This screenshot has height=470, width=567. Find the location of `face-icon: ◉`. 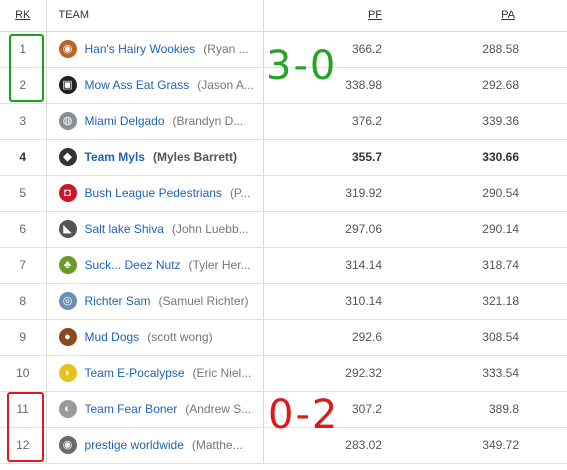

face-icon: ◉ is located at coordinates (67, 445).